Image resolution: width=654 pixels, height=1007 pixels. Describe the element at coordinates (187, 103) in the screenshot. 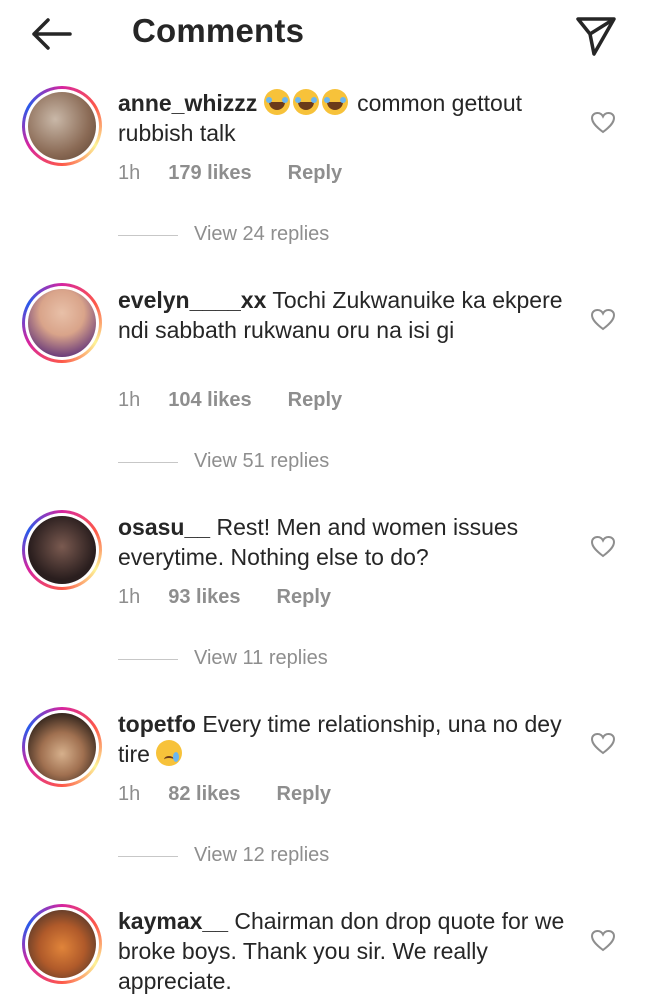

I see `comment-username: anne_whizzz` at that location.